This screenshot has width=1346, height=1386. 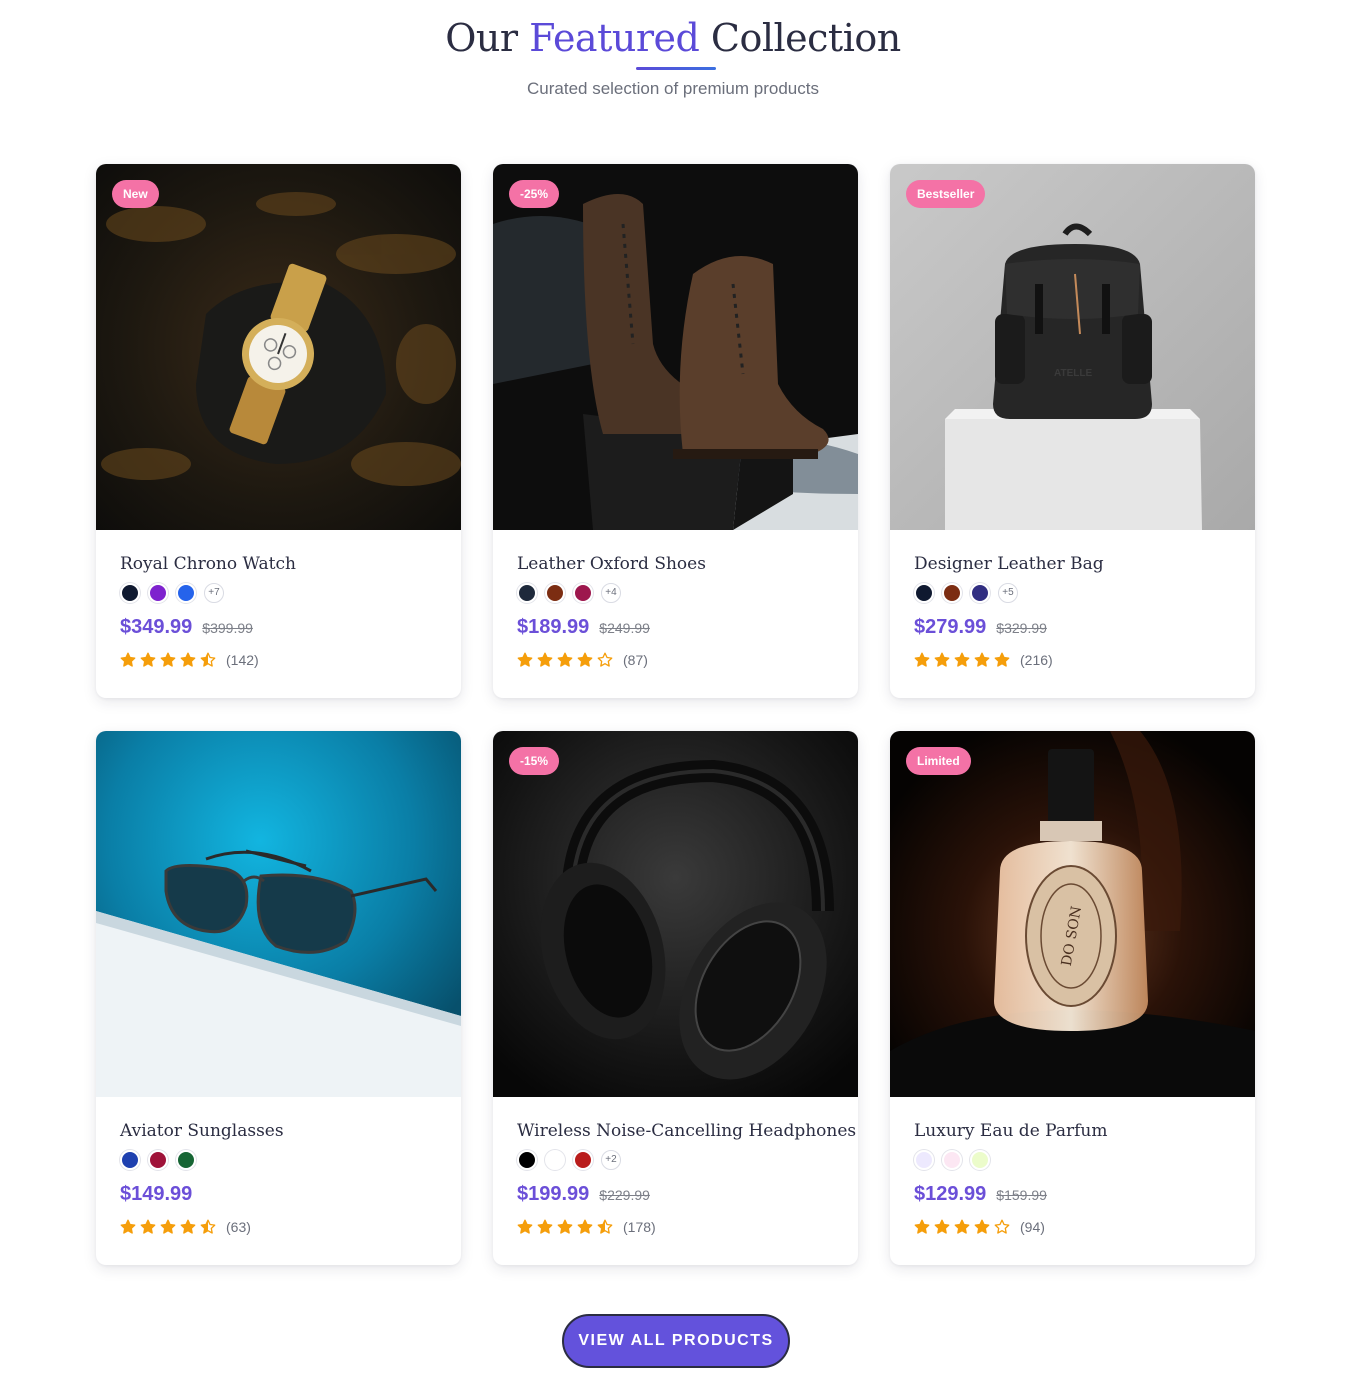 I want to click on rating: (142), so click(x=189, y=660).